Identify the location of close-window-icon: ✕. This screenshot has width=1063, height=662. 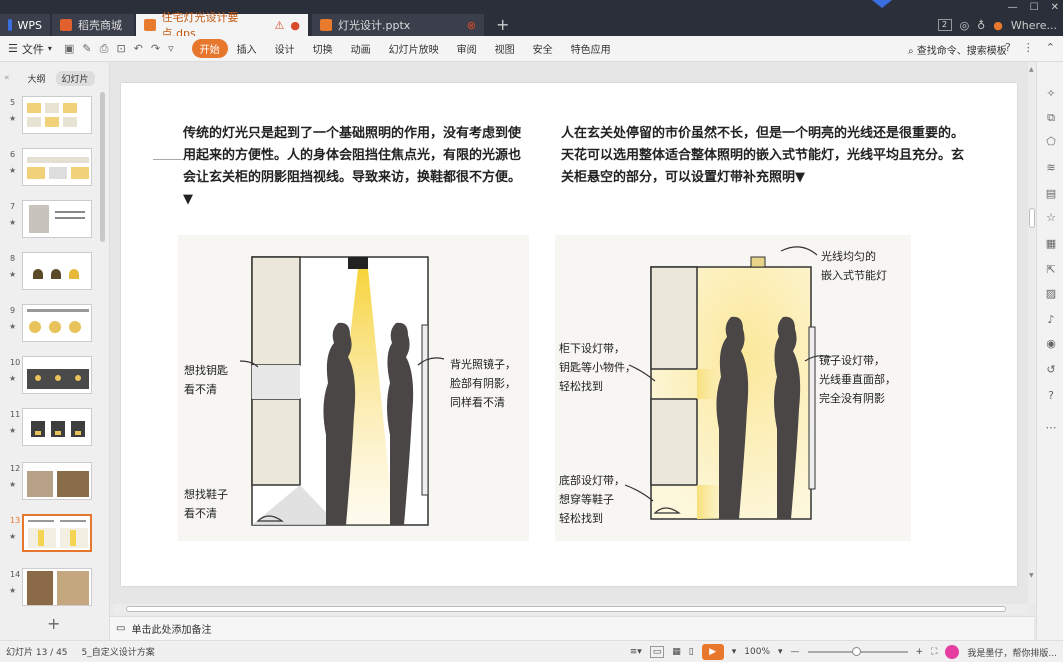
(1055, 7).